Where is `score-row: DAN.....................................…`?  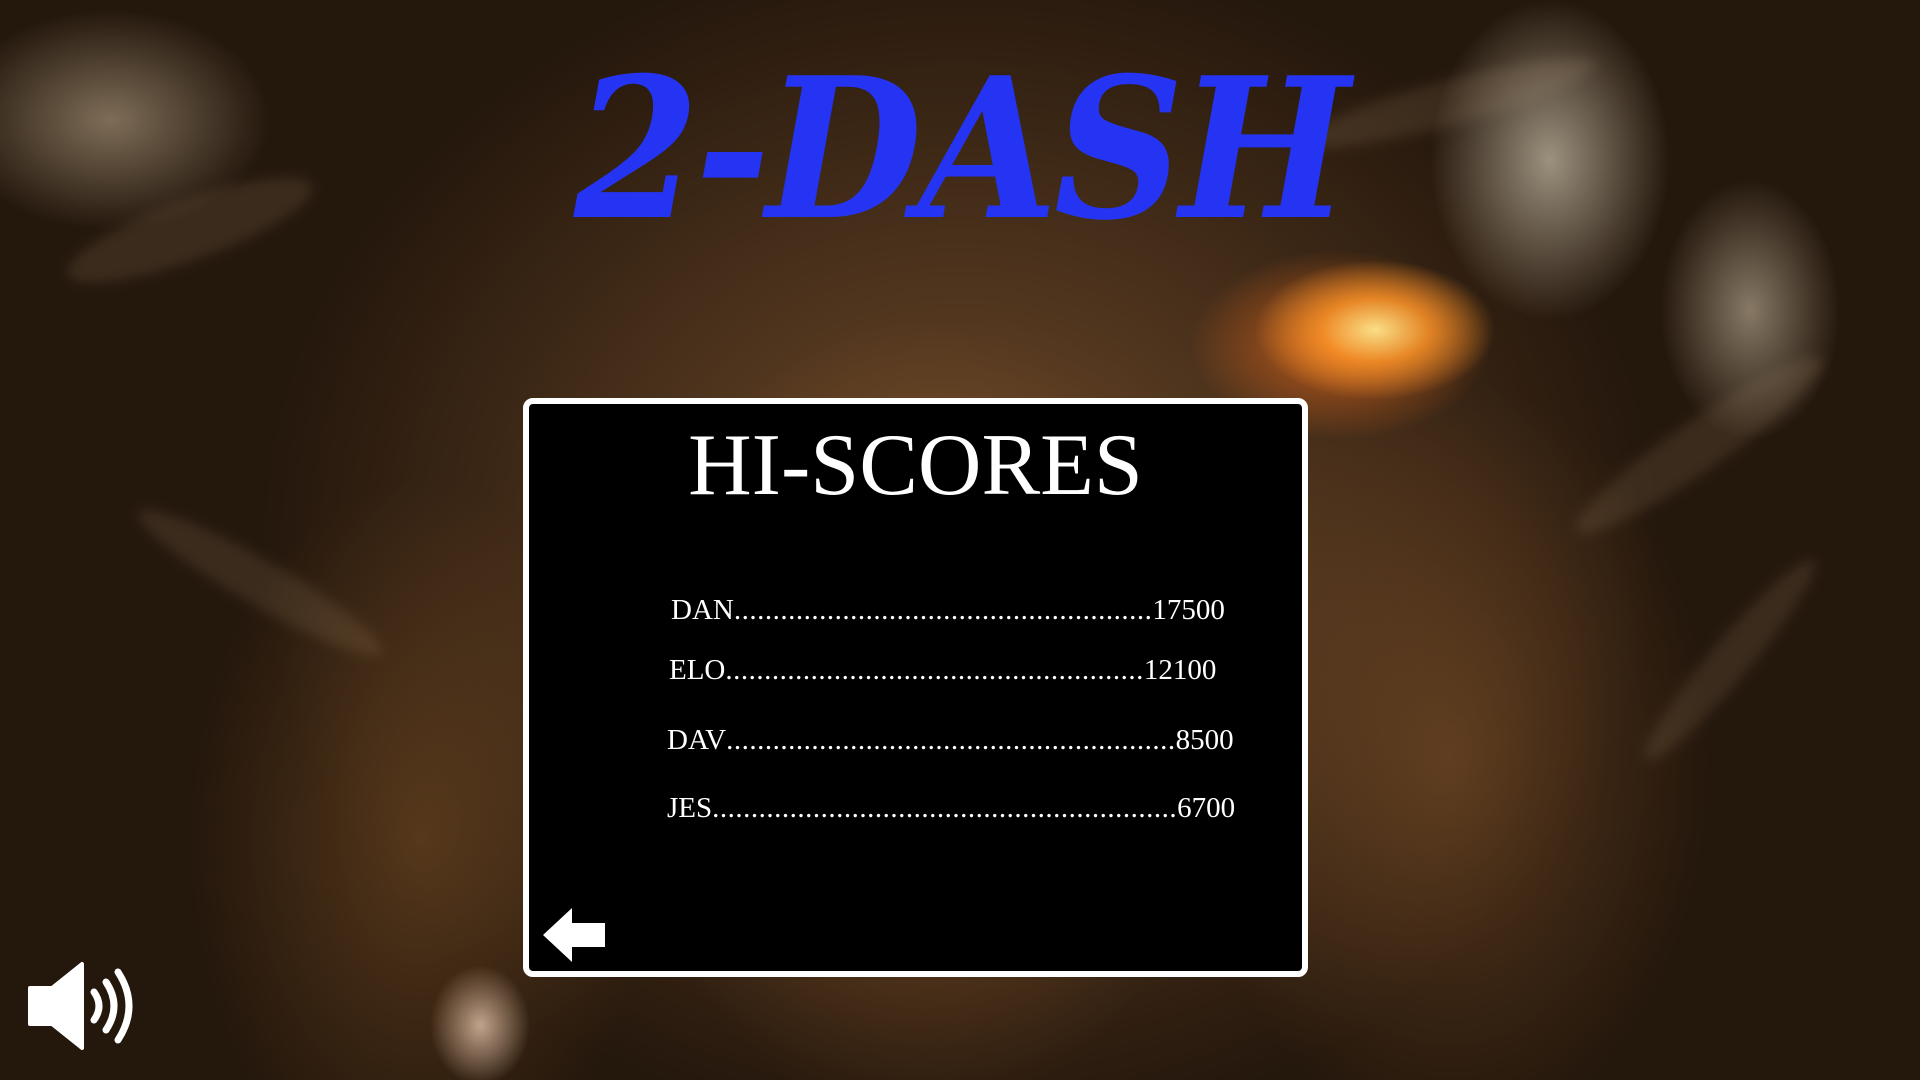 score-row: DAN.....................................… is located at coordinates (948, 610).